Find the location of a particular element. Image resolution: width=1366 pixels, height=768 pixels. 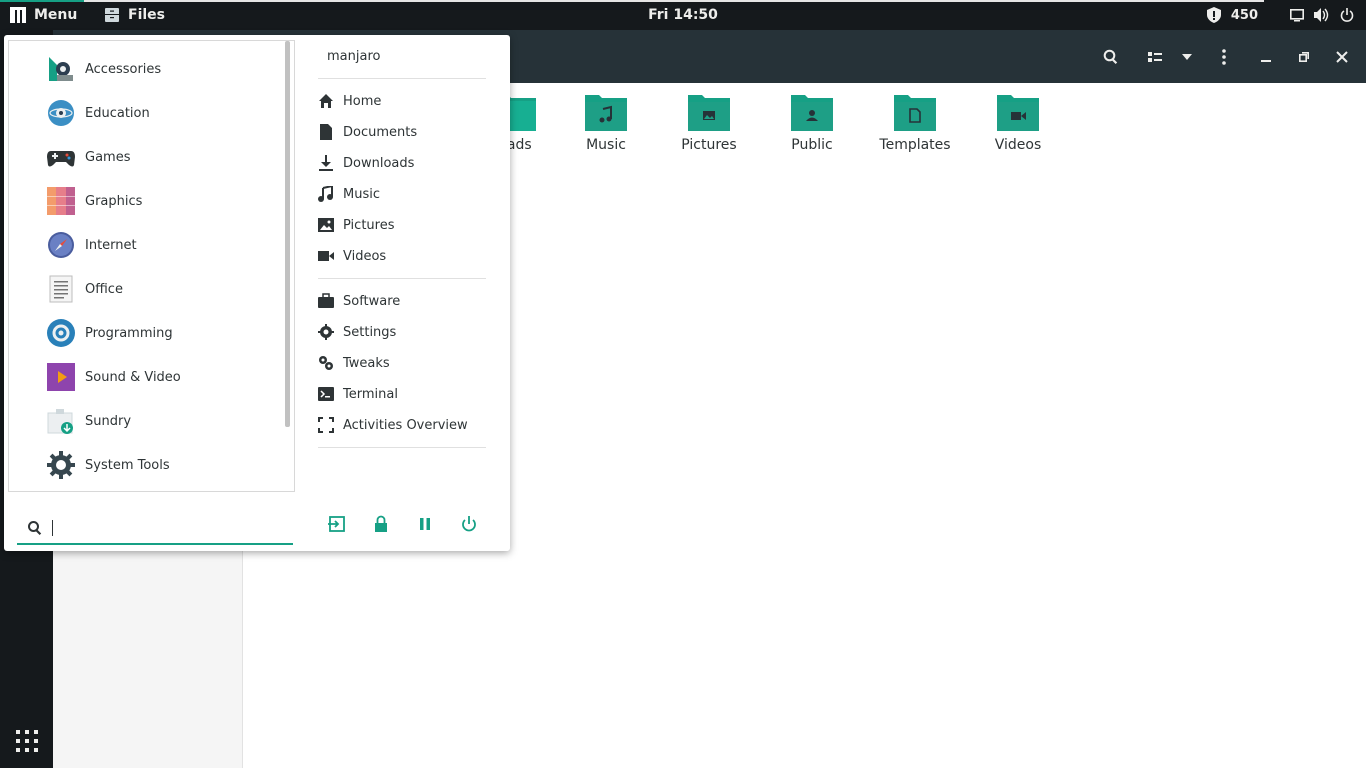

search-box is located at coordinates (155, 528).